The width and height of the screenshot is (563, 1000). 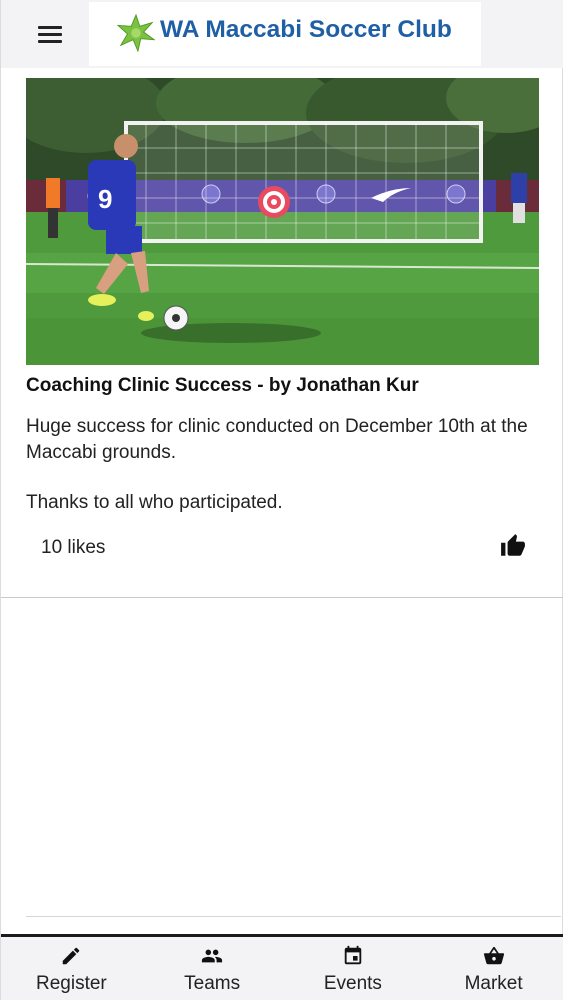 I want to click on thumbs-up-icon, so click(x=513, y=546).